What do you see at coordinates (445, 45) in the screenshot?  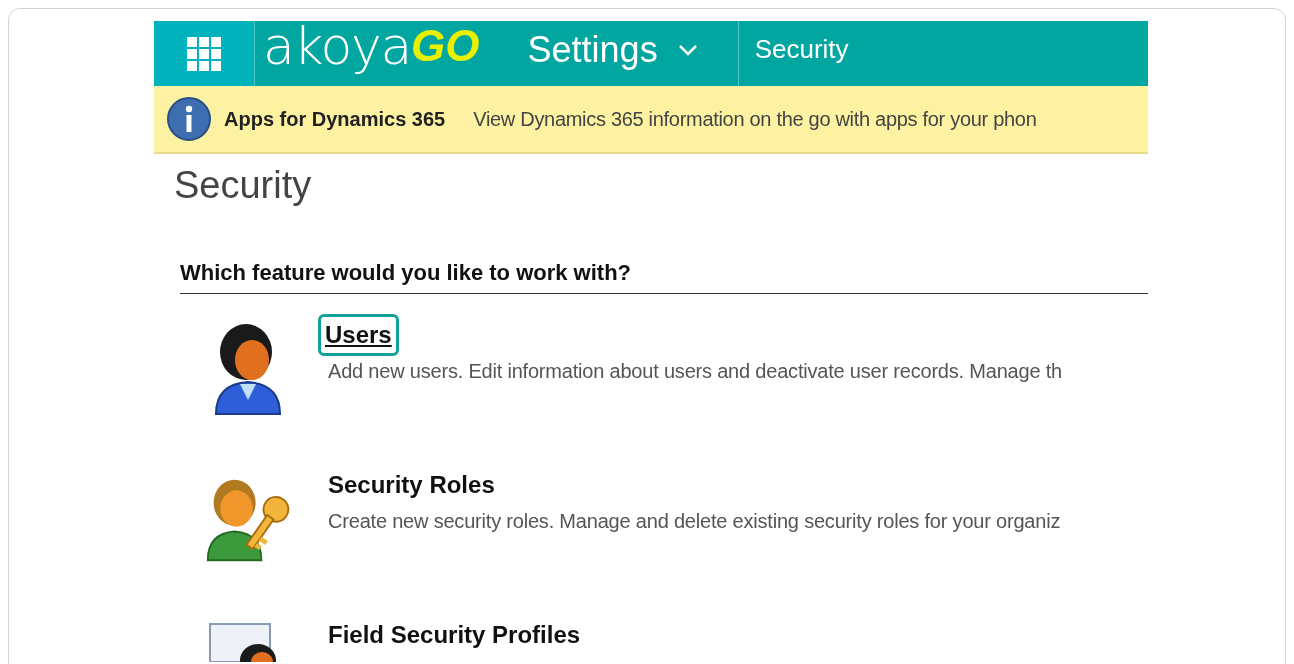 I see `logo-accent-text: GO` at bounding box center [445, 45].